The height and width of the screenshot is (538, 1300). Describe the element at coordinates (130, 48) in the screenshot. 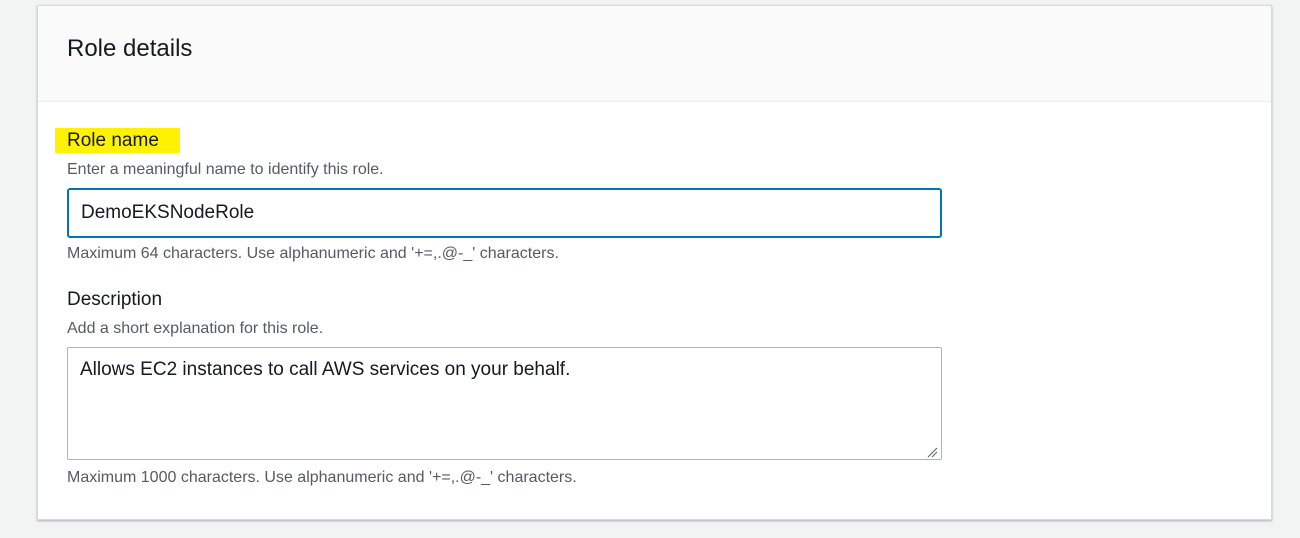

I see `panel-title: Role details` at that location.